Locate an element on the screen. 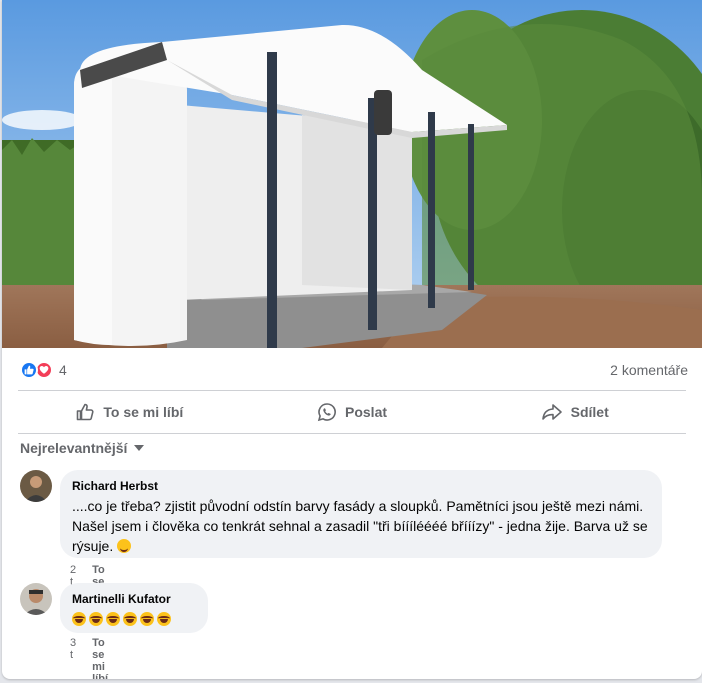  comment-meta: 3 t To se mi líbí is located at coordinates (89, 658).